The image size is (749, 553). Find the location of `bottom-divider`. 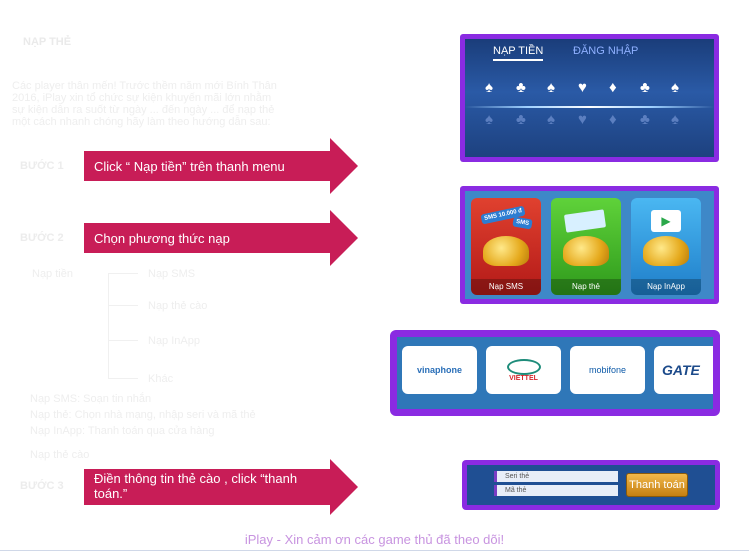

bottom-divider is located at coordinates (374, 550).